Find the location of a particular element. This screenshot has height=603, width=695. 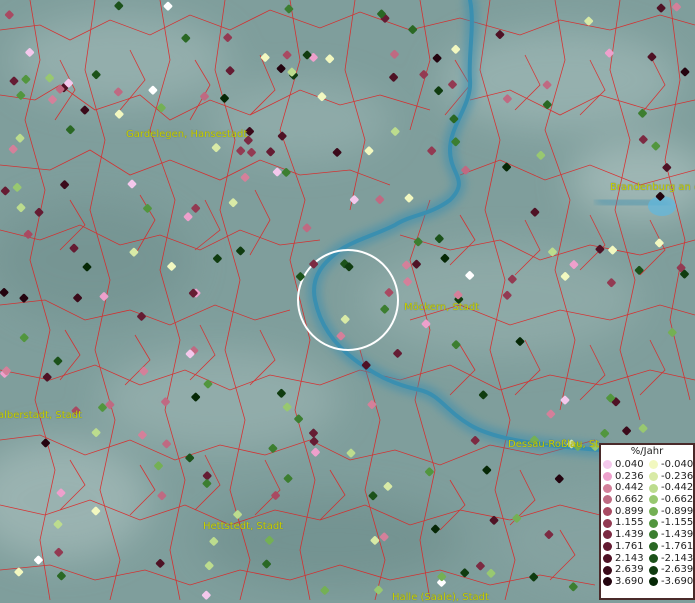

legend-label: 0.442 is located at coordinates (629, 488).